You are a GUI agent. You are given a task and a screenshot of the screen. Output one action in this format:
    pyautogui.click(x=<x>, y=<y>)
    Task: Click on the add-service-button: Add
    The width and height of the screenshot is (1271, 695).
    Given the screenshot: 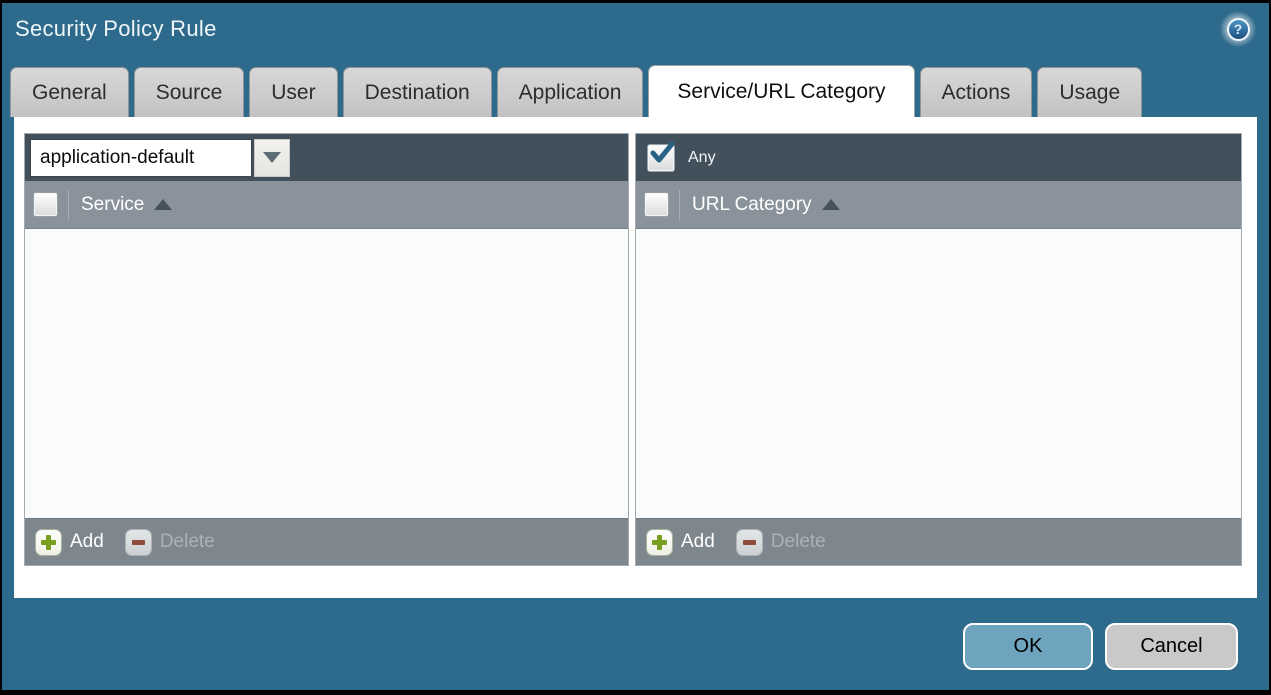 What is the action you would take?
    pyautogui.click(x=70, y=542)
    